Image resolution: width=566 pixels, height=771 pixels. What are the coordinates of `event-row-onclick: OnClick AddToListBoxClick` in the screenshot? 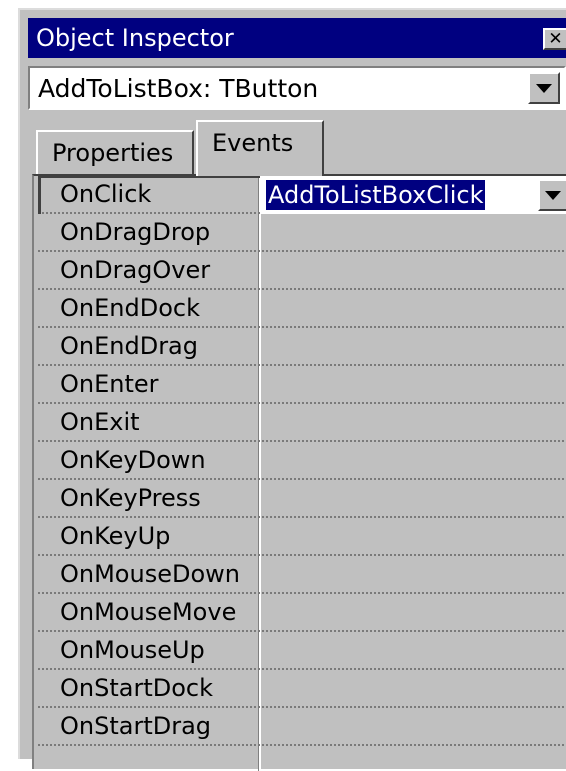 It's located at (302, 195).